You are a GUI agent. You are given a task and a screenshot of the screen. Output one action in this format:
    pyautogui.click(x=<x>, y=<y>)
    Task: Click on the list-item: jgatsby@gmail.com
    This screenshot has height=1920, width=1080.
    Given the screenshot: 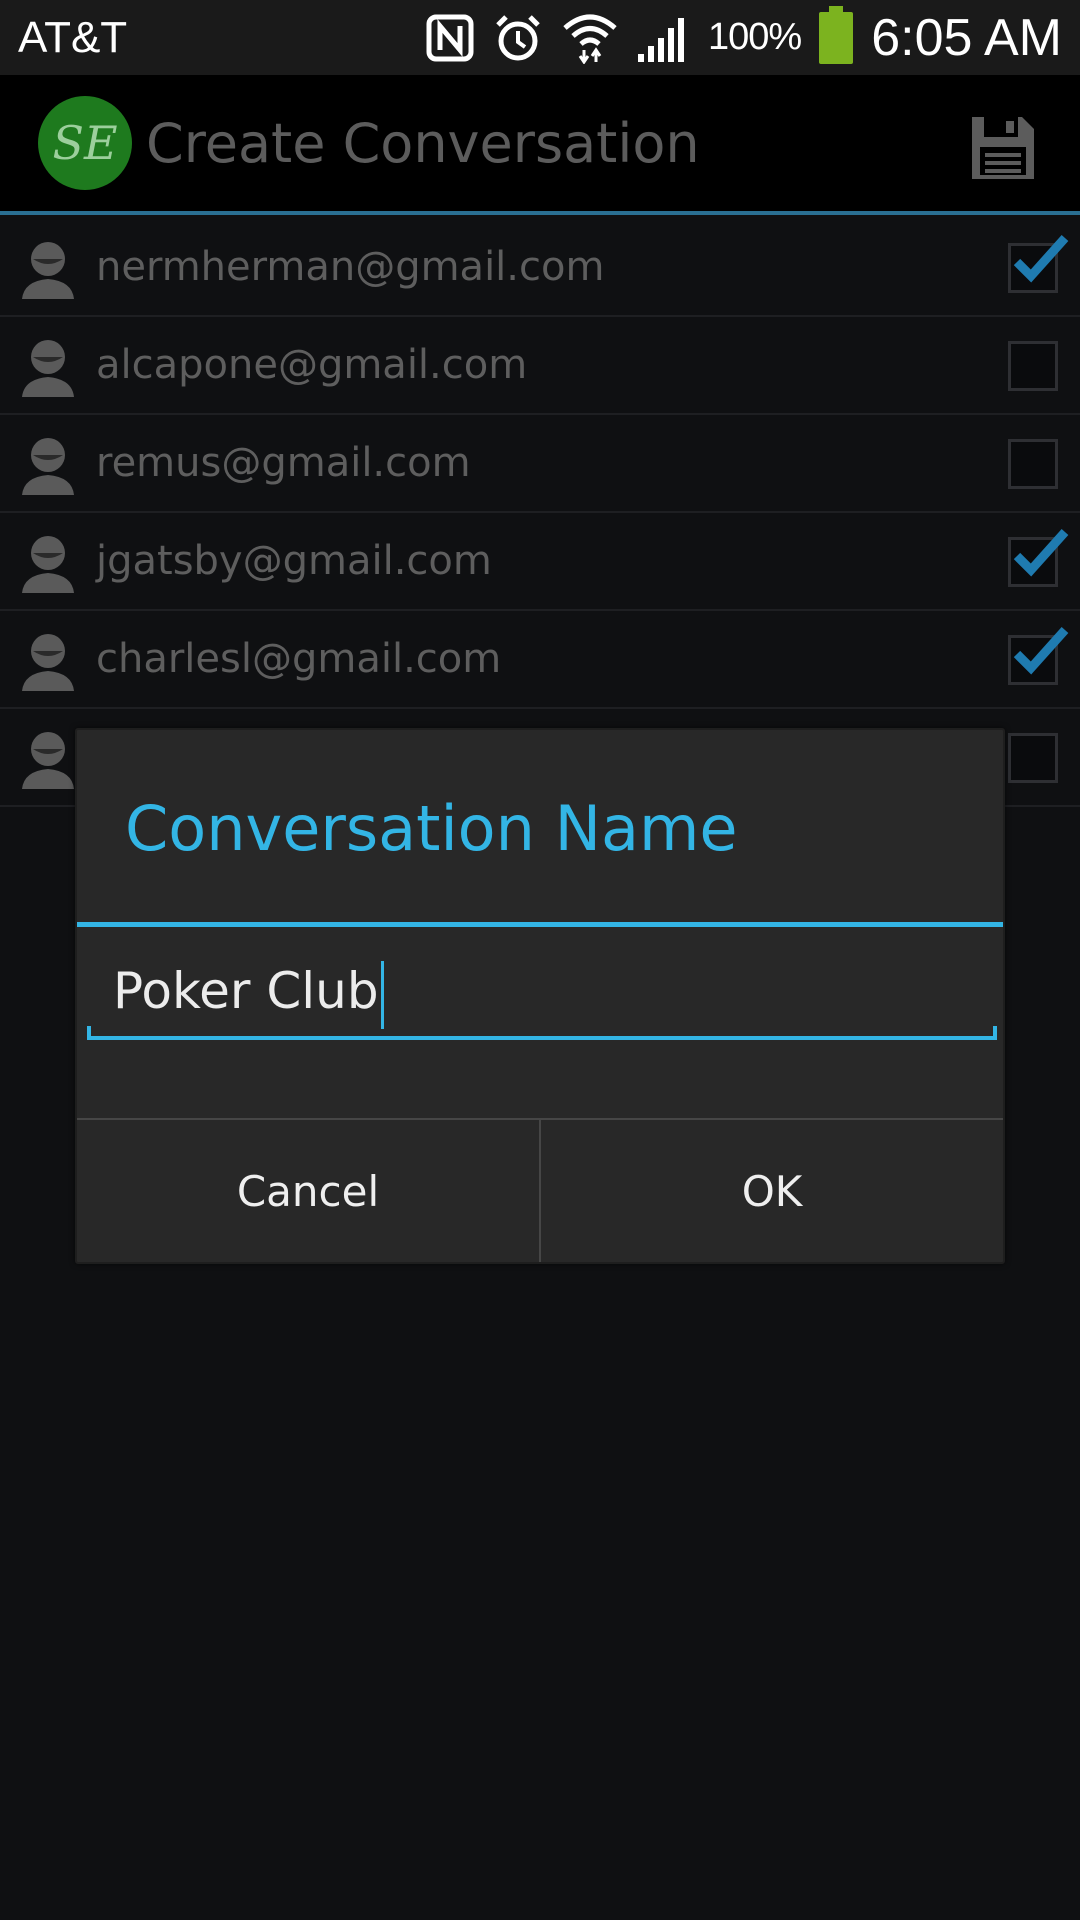 What is the action you would take?
    pyautogui.click(x=540, y=562)
    